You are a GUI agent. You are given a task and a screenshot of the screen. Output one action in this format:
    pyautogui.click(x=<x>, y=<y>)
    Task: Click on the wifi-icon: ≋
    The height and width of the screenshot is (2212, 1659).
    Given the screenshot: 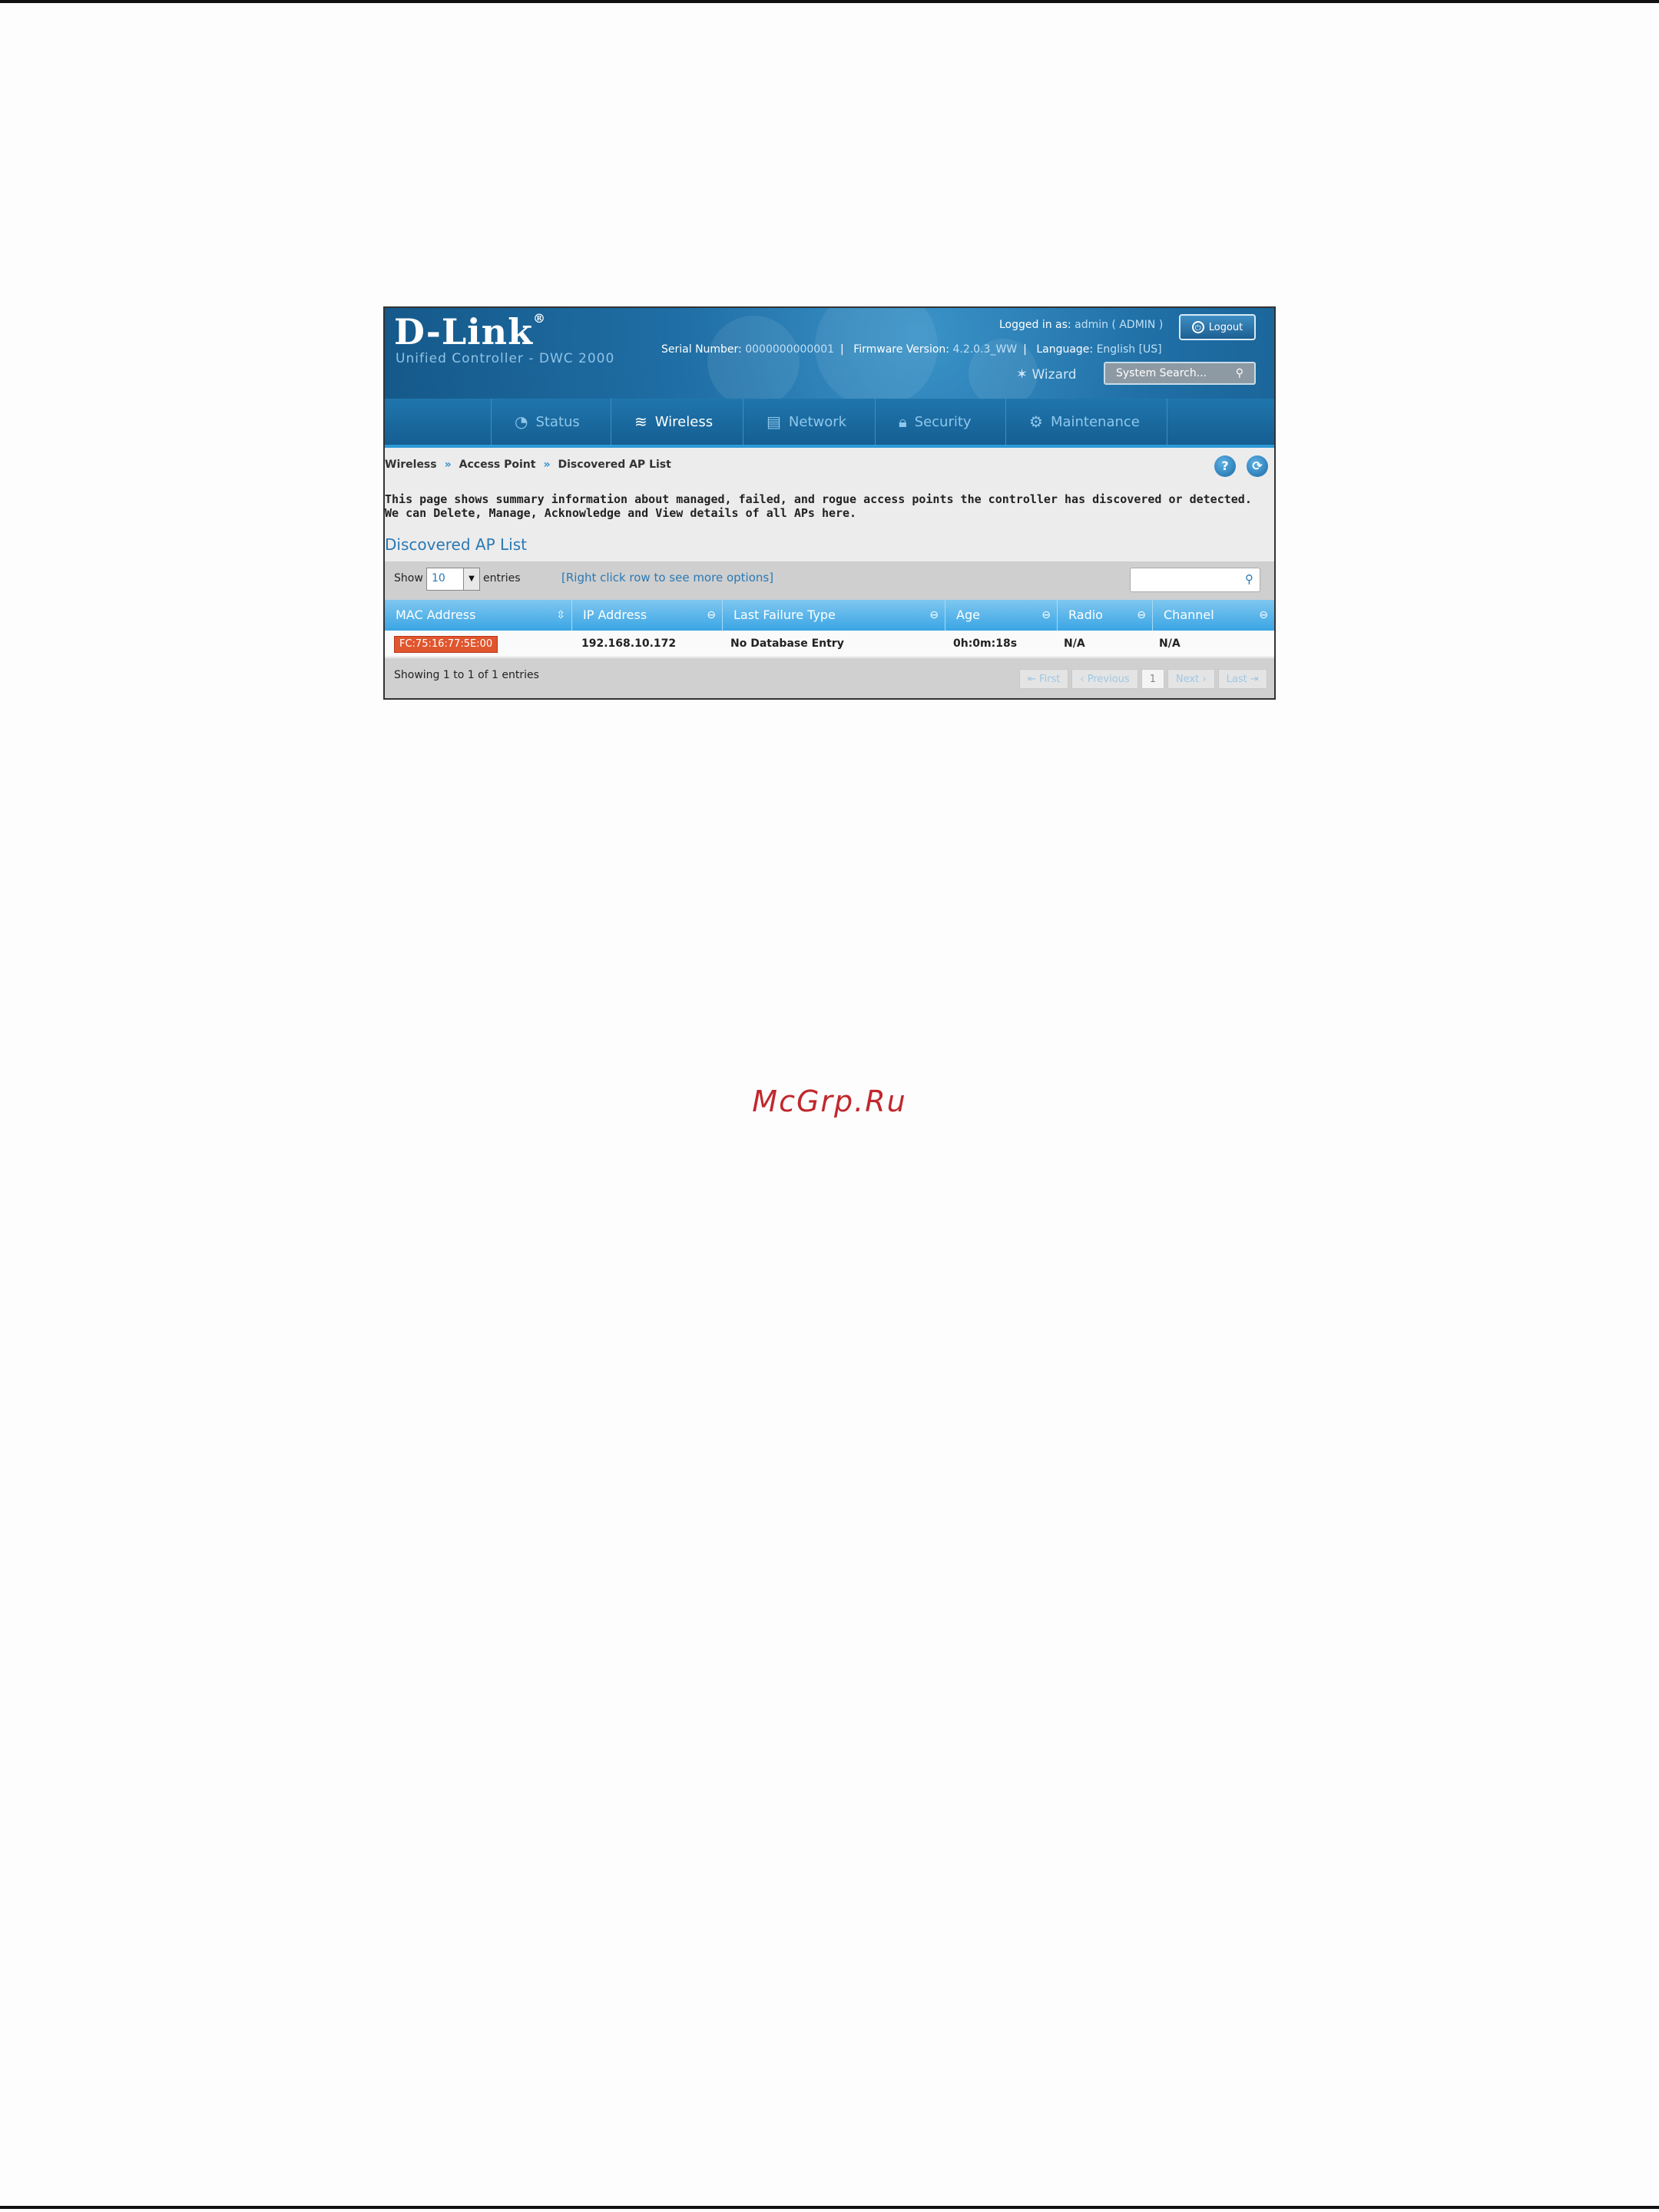 What is the action you would take?
    pyautogui.click(x=641, y=422)
    